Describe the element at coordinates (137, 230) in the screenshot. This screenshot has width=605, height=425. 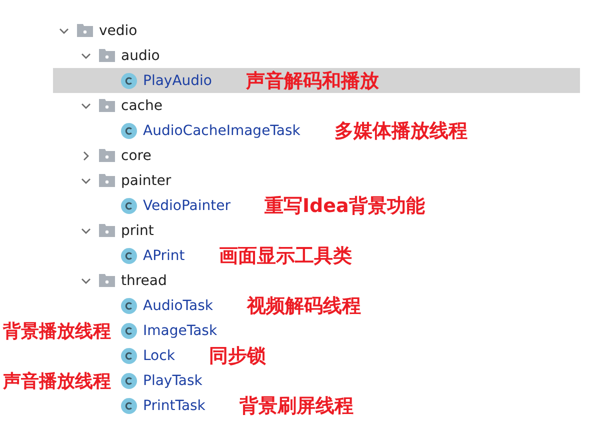
I see `folder-label: print` at that location.